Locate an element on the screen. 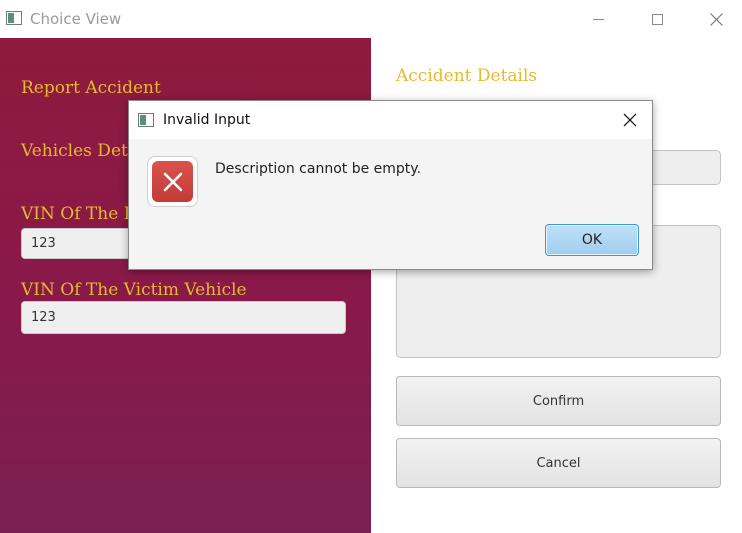  dialog-title: Invalid Input is located at coordinates (207, 120).